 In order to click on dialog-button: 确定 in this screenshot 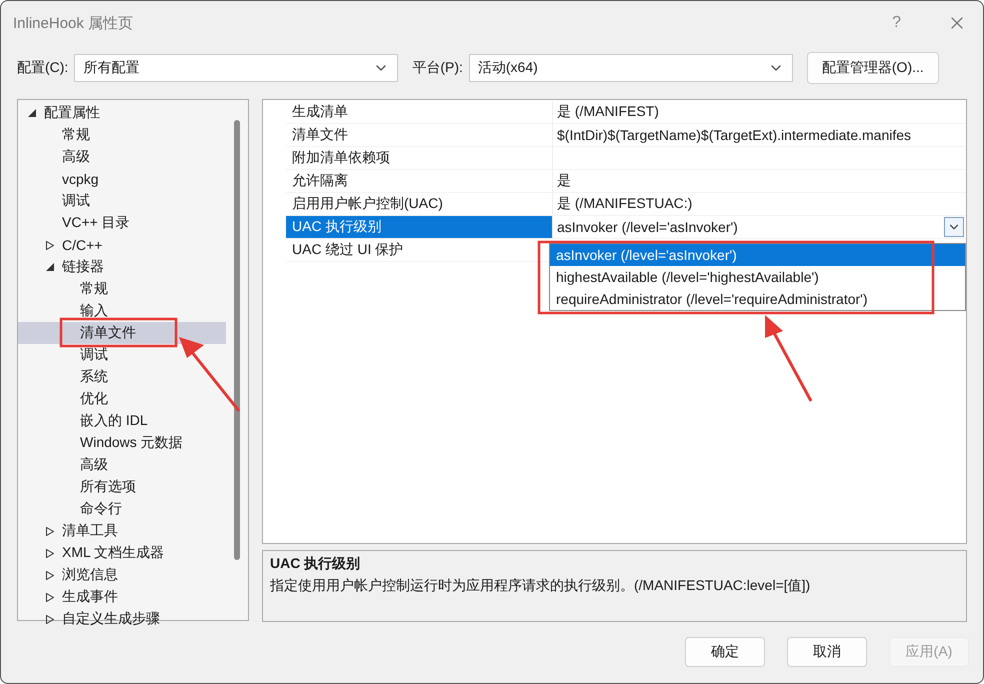, I will do `click(725, 652)`.